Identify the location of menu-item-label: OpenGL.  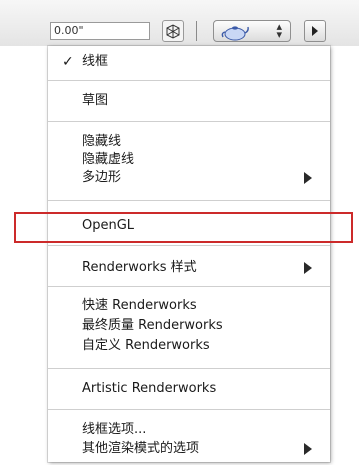
(108, 225).